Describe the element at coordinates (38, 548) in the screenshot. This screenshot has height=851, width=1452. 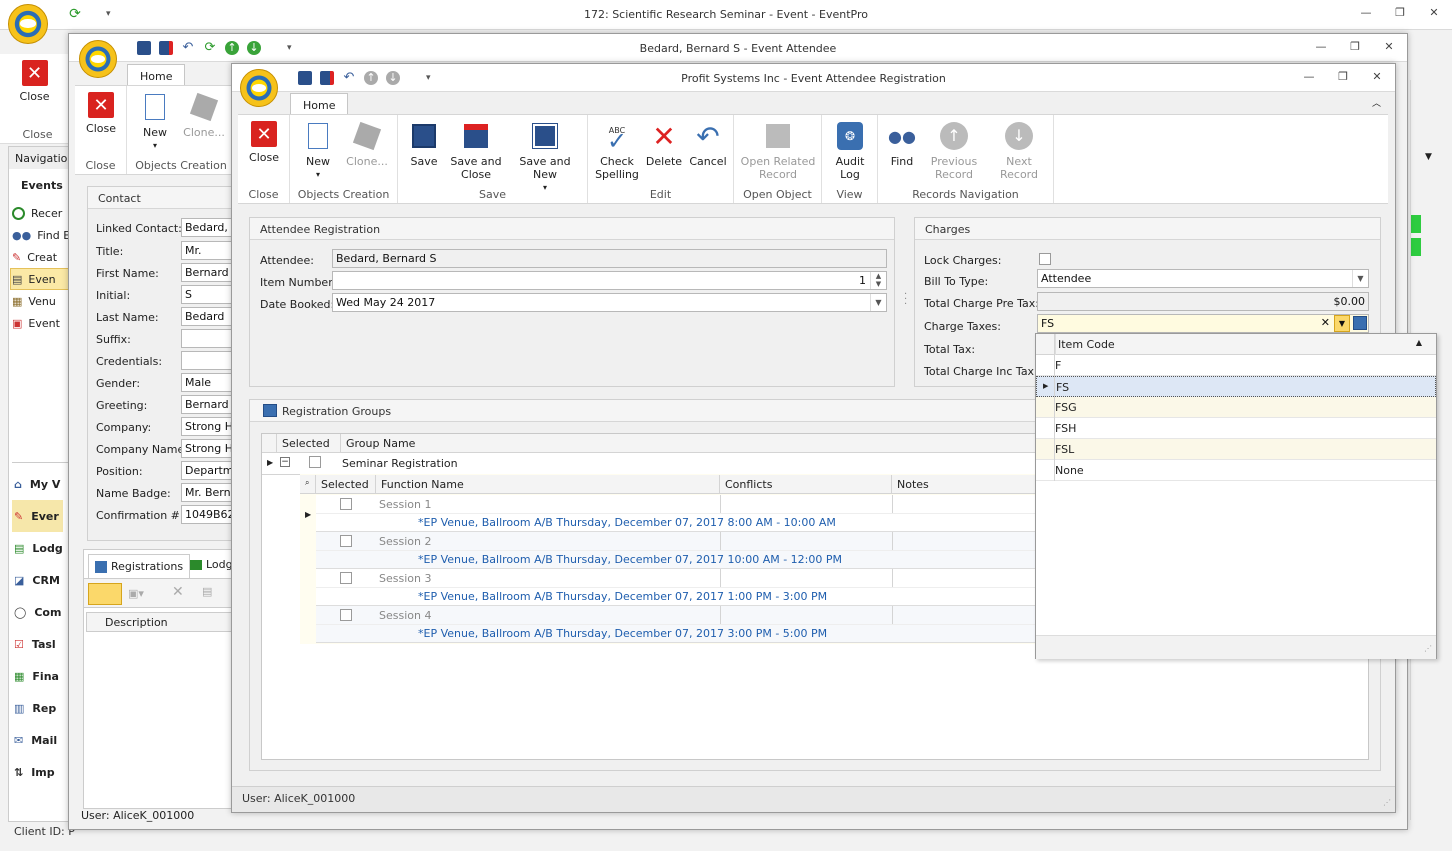
I see `nav-lodging: ▤ Lodg` at that location.